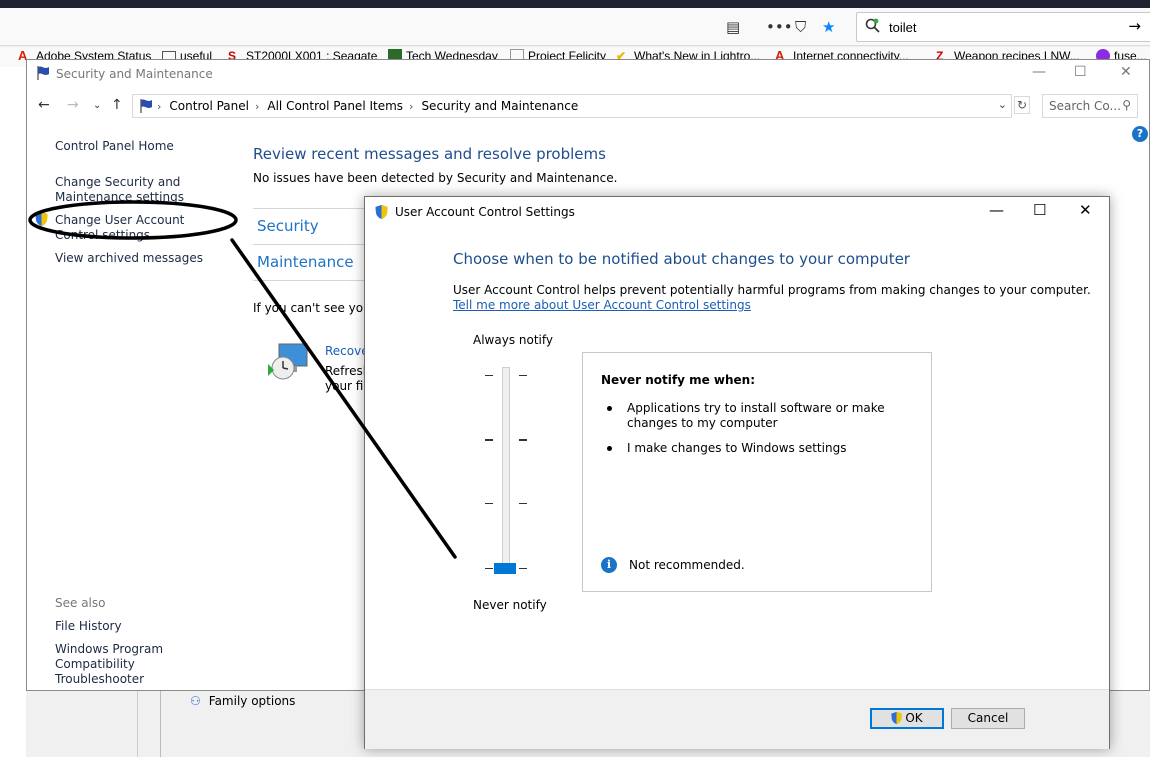 The image size is (1150, 757). What do you see at coordinates (1002, 104) in the screenshot?
I see `chevron-down-icon: ⌄` at bounding box center [1002, 104].